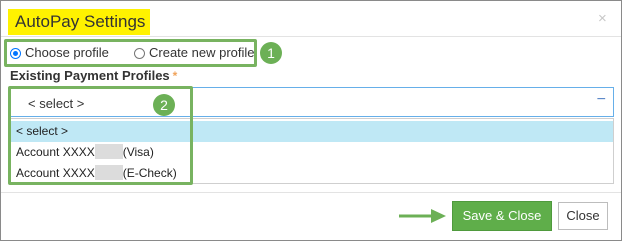 The height and width of the screenshot is (241, 622). What do you see at coordinates (602, 18) in the screenshot?
I see `close-icon: ×` at bounding box center [602, 18].